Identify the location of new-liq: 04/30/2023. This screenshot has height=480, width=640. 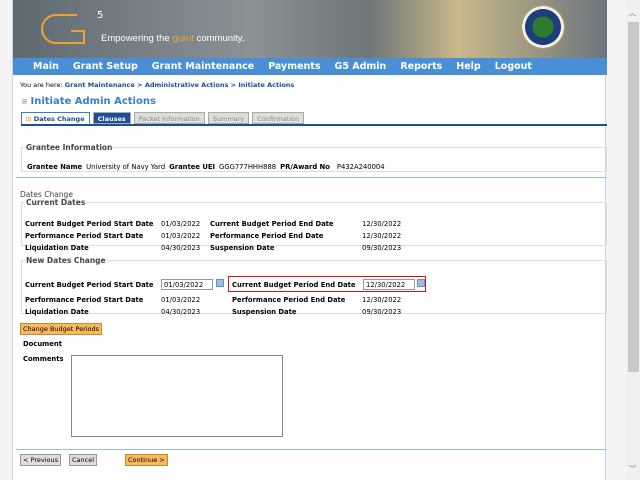
(181, 312).